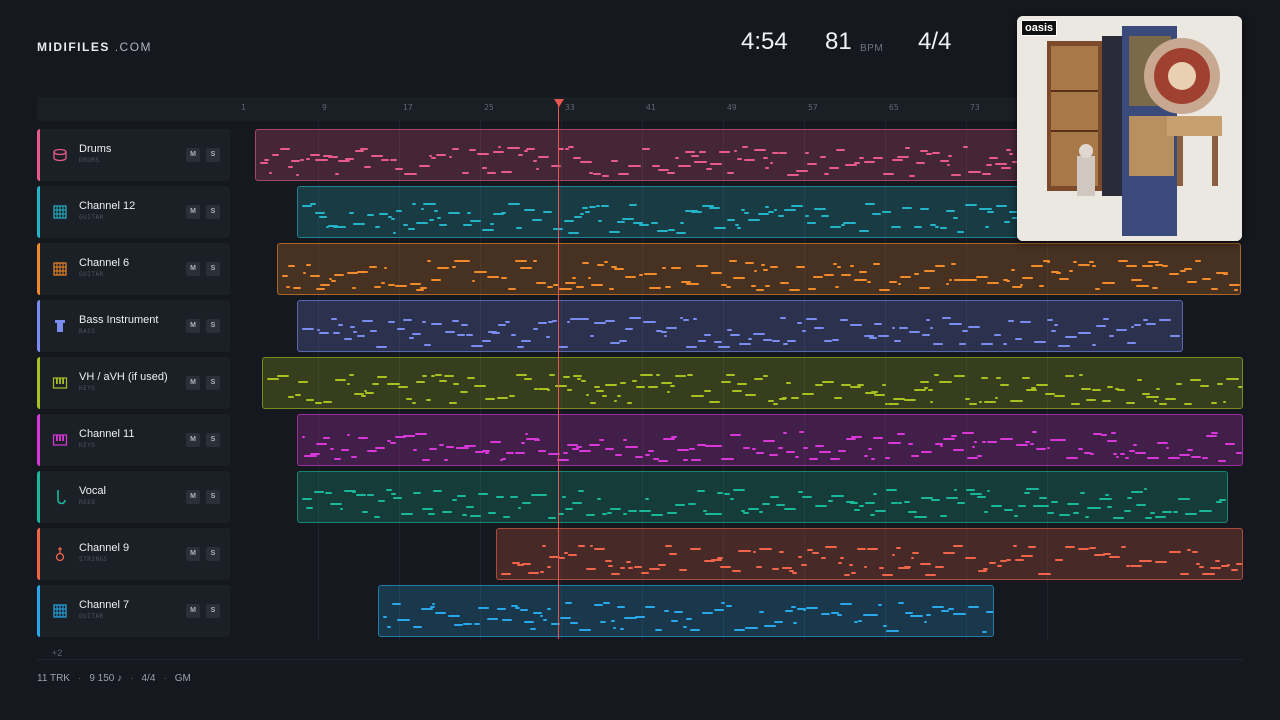 The image size is (1280, 720). Describe the element at coordinates (558, 371) in the screenshot. I see `playhead` at that location.